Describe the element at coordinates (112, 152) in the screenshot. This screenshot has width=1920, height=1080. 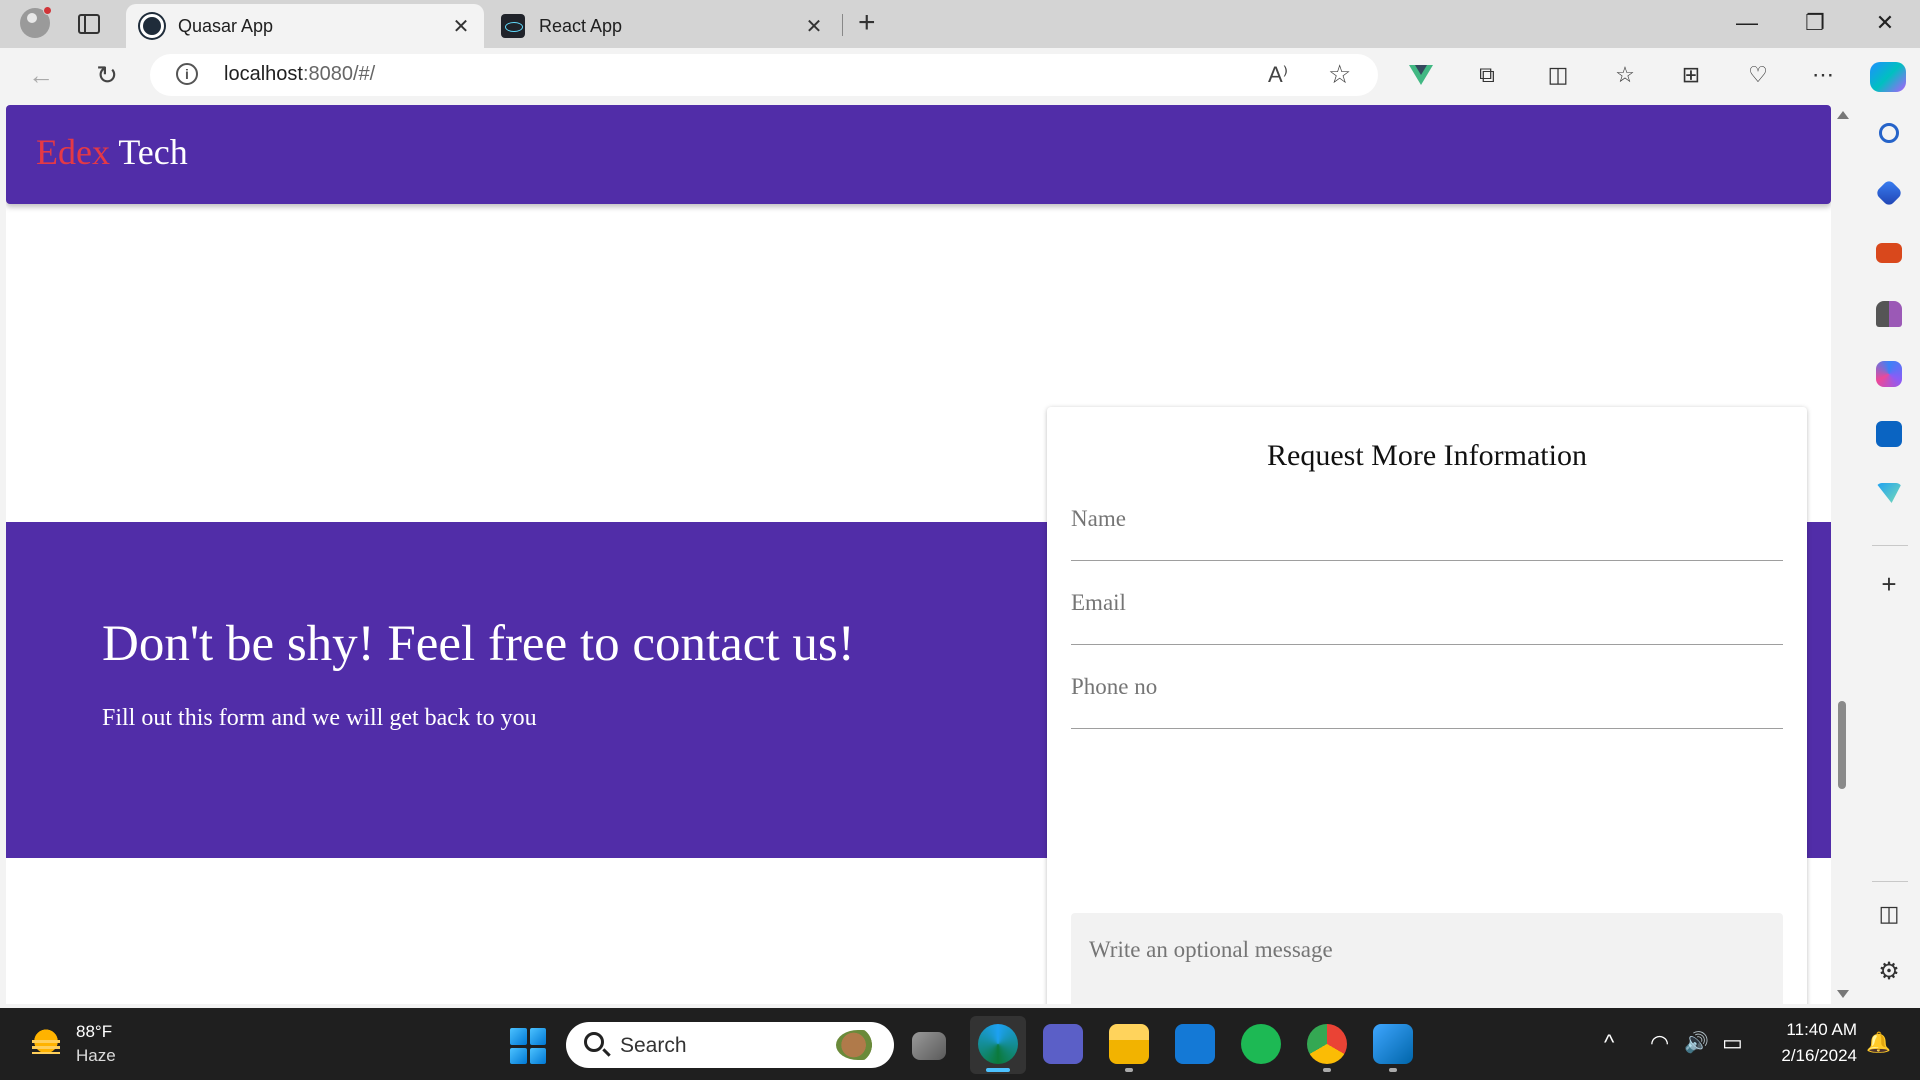
I see `brand-logo: Edex Tech` at that location.